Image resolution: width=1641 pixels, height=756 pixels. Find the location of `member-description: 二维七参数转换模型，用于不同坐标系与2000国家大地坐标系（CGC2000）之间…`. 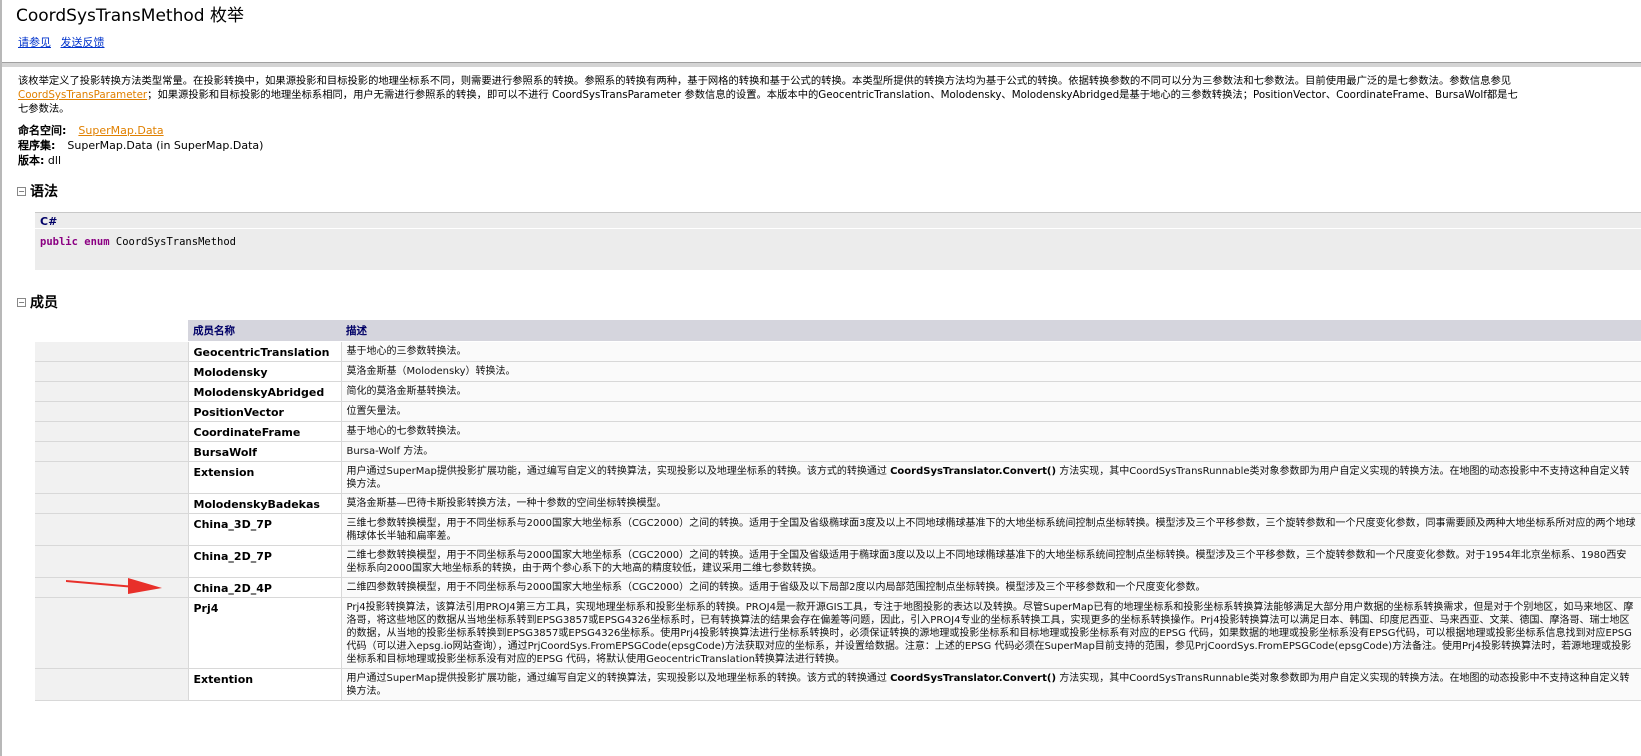

member-description: 二维七参数转换模型，用于不同坐标系与2000国家大地坐标系（CGC2000）之间… is located at coordinates (991, 561).